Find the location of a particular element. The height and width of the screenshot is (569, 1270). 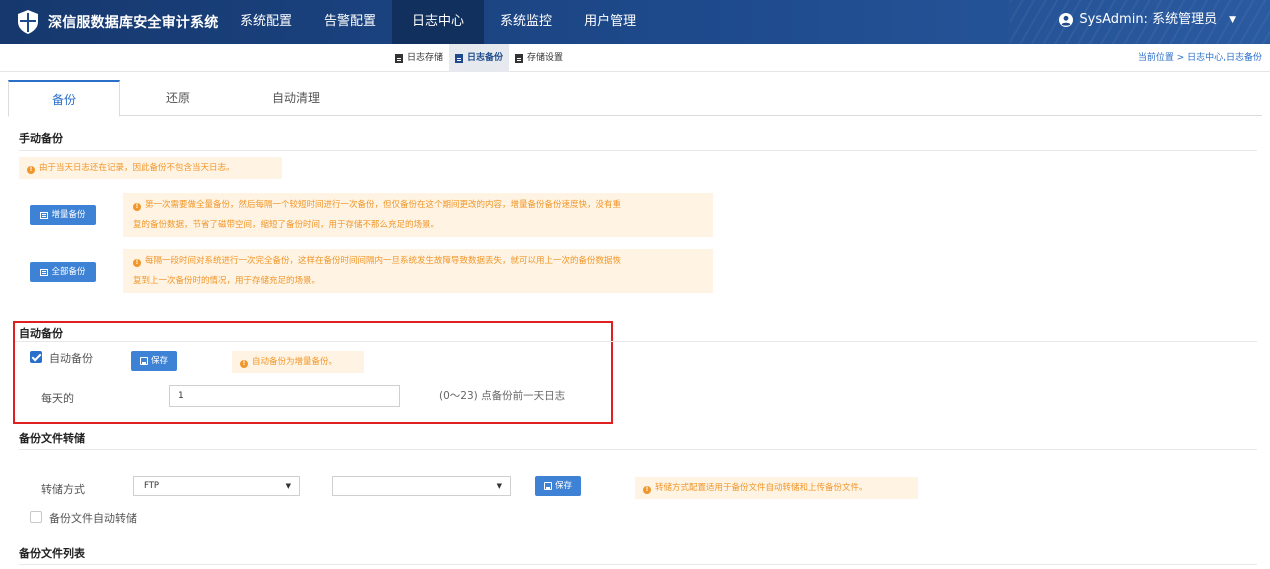

tab-bar: 备份 还原 自动清理 is located at coordinates (635, 98).